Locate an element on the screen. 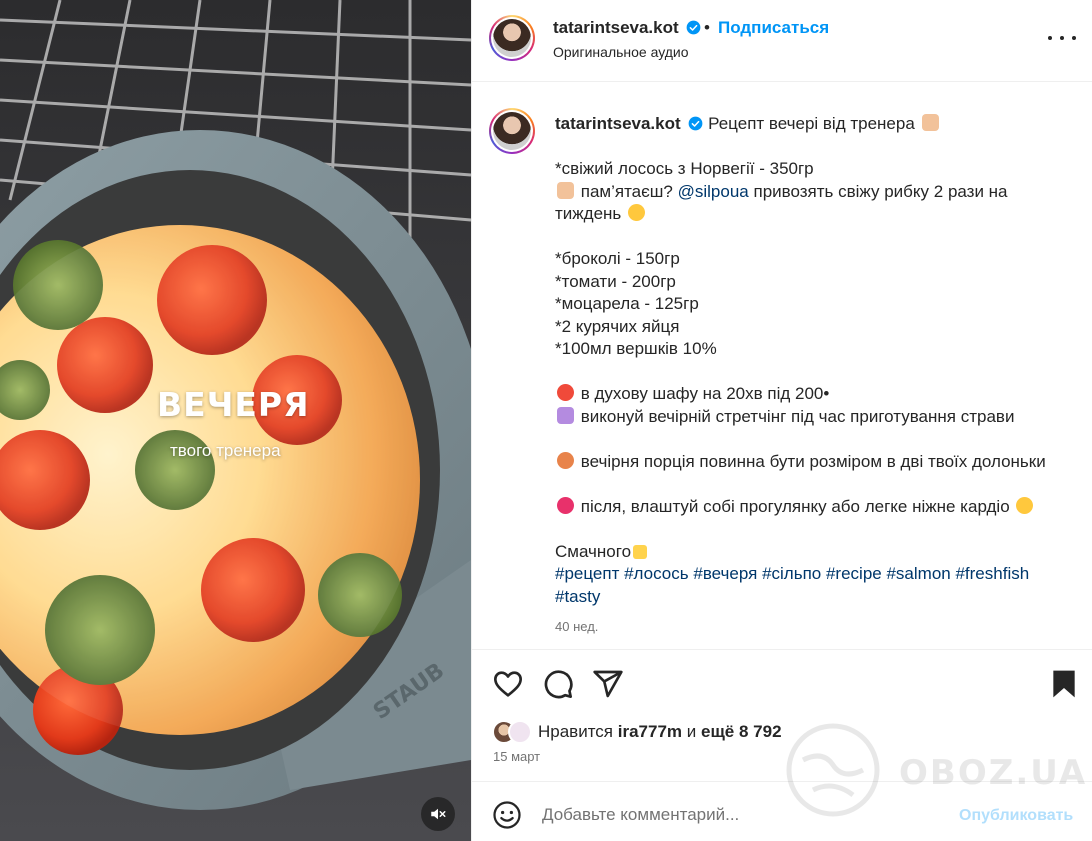 The width and height of the screenshot is (1092, 841). likes-summary: Нравится ira777m и ещё 8 792 is located at coordinates (637, 732).